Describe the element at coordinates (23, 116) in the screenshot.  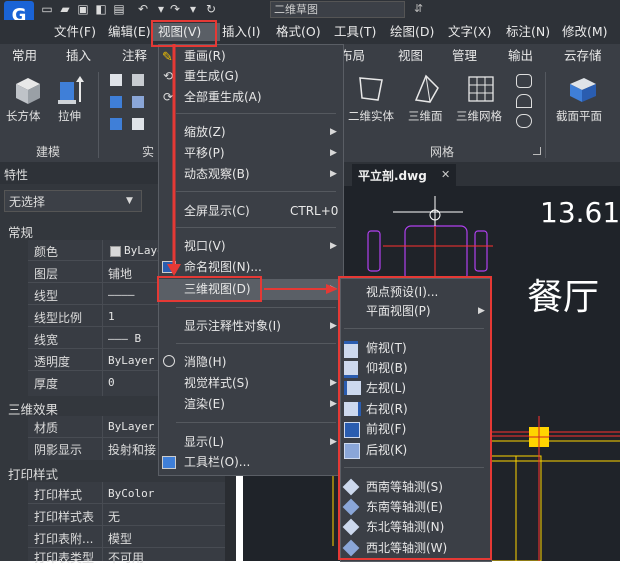
I see `box-label: 长方体` at that location.